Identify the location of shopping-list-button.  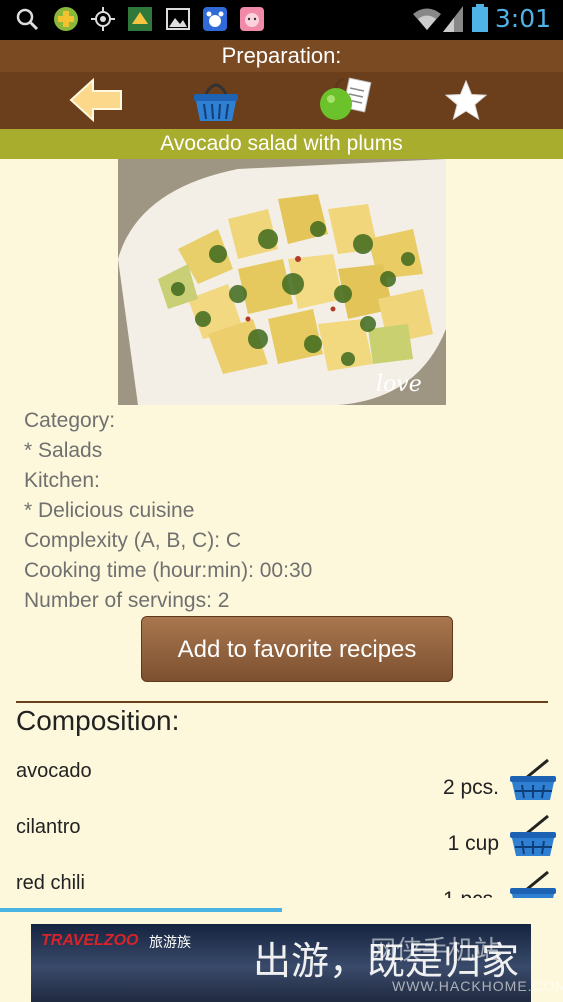
(216, 100).